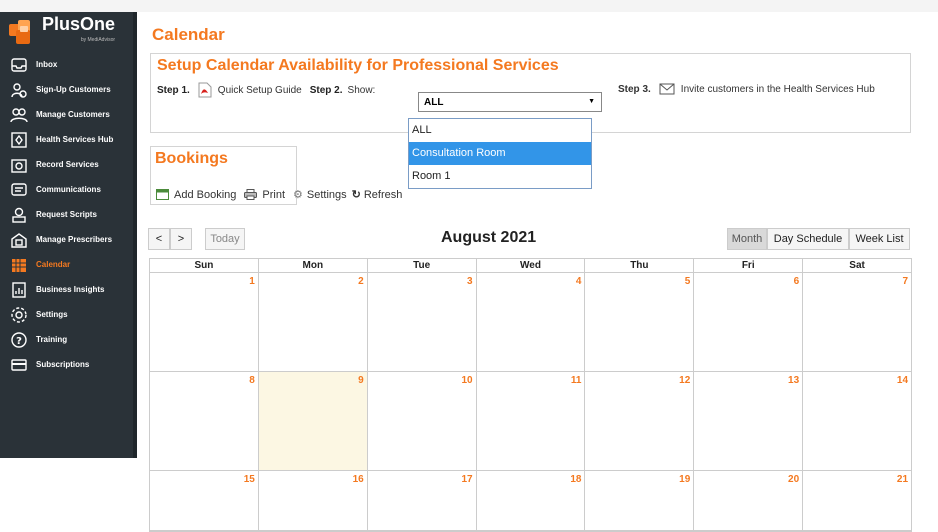  I want to click on sidebar-item-health-services-hub: Health Services Hub, so click(66, 139).